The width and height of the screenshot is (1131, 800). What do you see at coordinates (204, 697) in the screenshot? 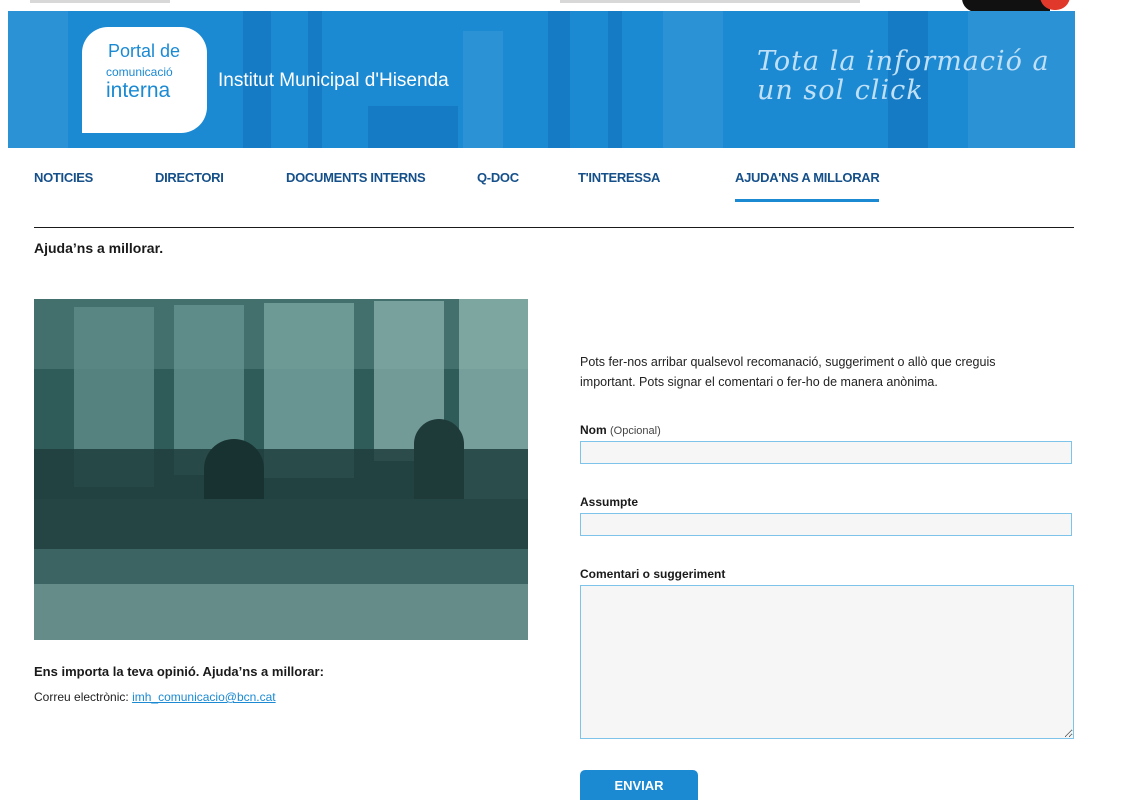
I see `email-link: imh_comunicacio@bcn.cat` at bounding box center [204, 697].